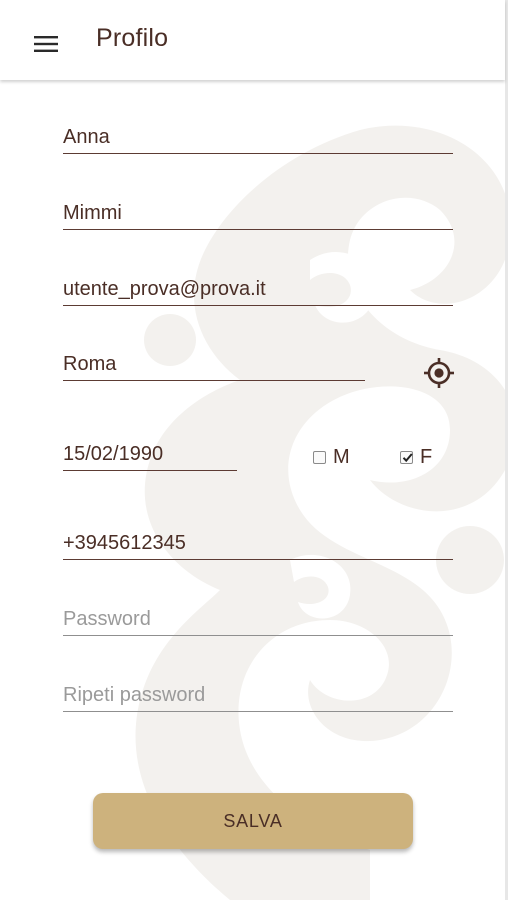 The height and width of the screenshot is (900, 508). What do you see at coordinates (253, 821) in the screenshot?
I see `save-button: SALVA` at bounding box center [253, 821].